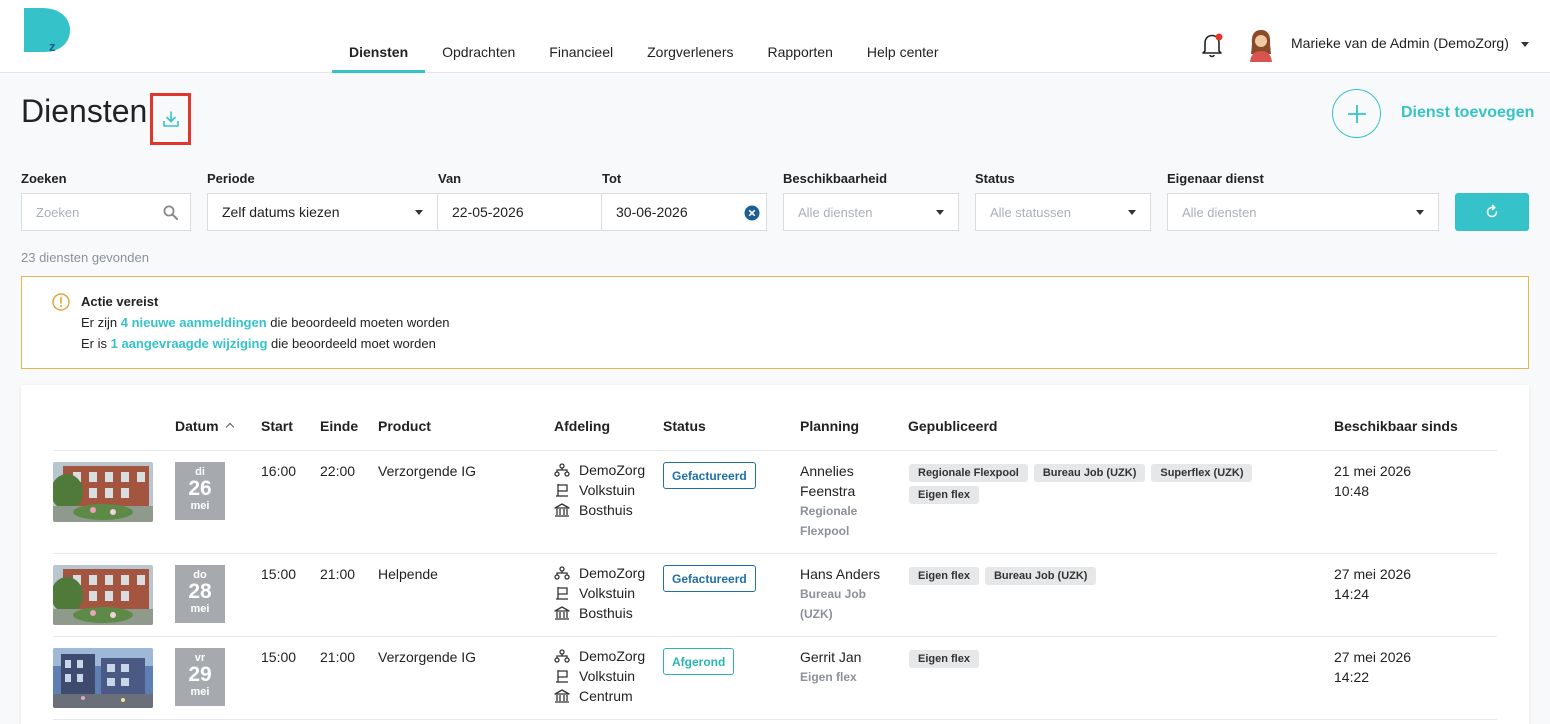 The width and height of the screenshot is (1550, 724). What do you see at coordinates (562, 573) in the screenshot?
I see `organization-icon` at bounding box center [562, 573].